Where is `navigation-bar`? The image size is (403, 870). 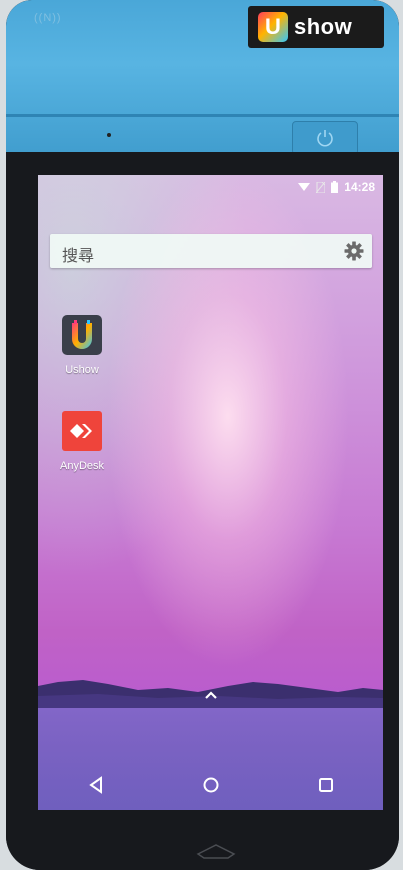
navigation-bar is located at coordinates (210, 785).